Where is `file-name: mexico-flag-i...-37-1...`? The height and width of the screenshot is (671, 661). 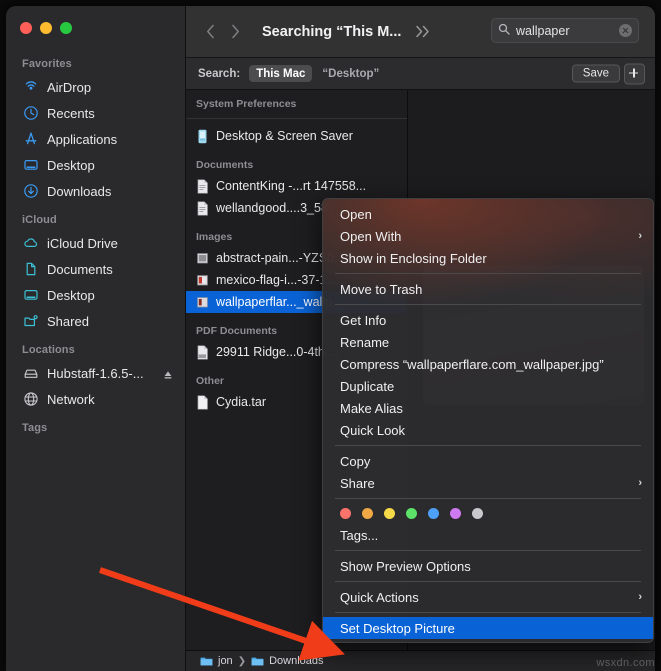 file-name: mexico-flag-i...-37-1... is located at coordinates (276, 280).